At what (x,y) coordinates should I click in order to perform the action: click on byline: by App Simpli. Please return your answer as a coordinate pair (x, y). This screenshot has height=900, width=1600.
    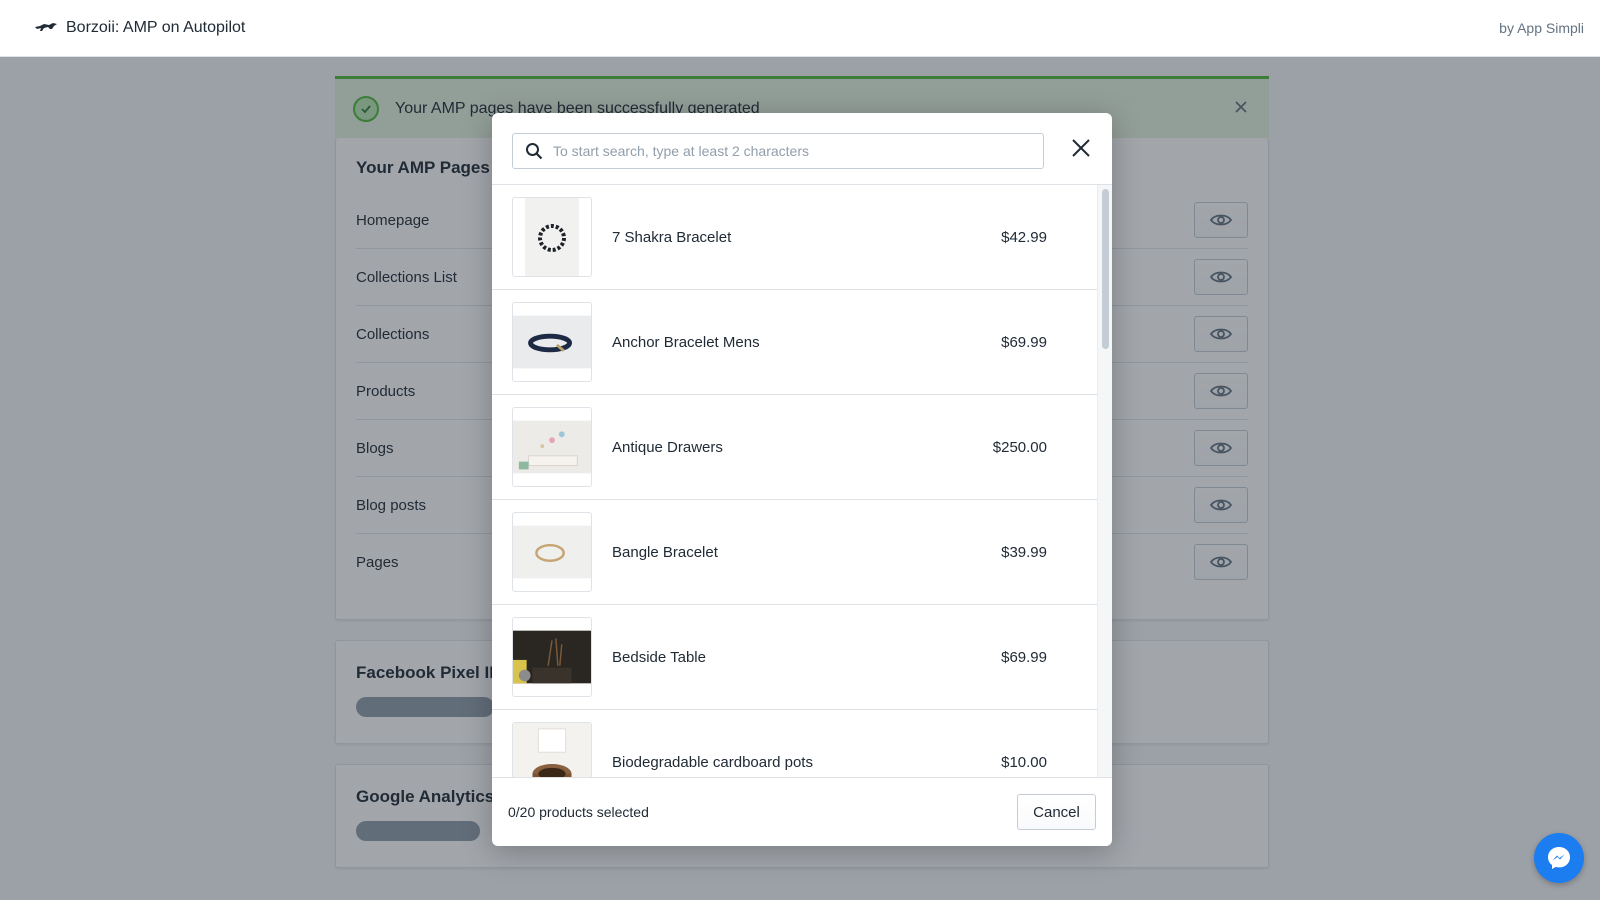
    Looking at the image, I should click on (1541, 28).